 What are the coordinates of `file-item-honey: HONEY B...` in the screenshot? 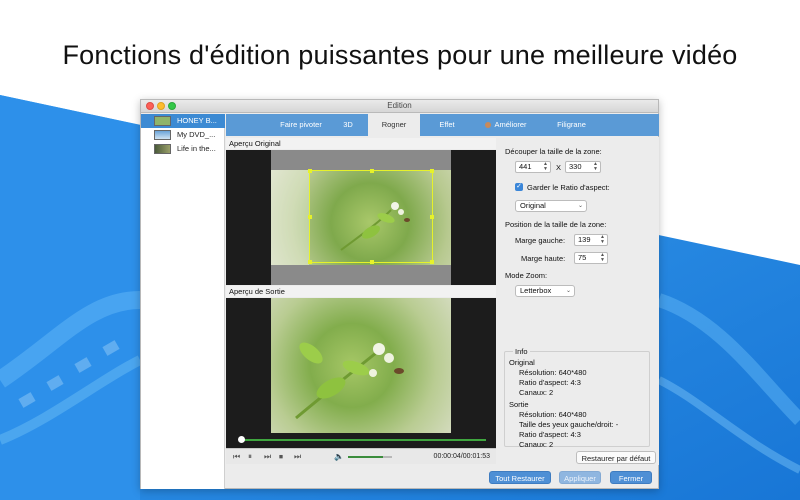 It's located at (183, 121).